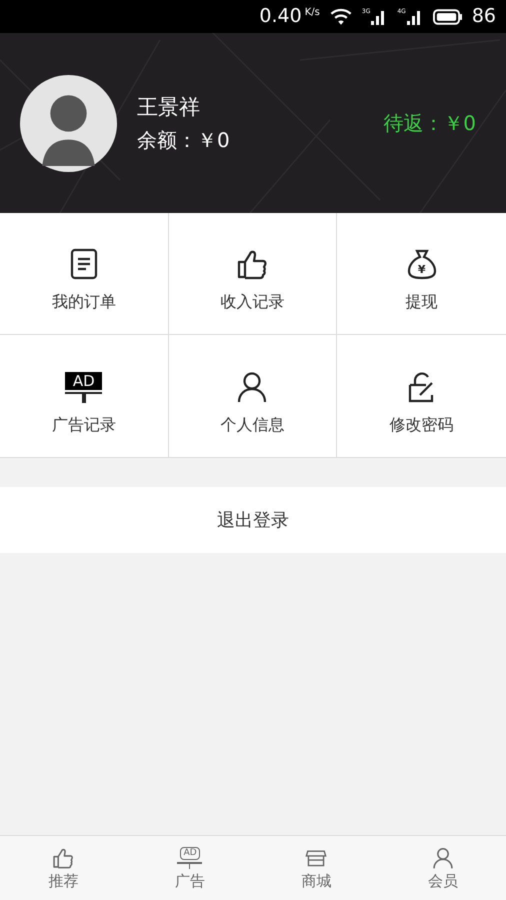  What do you see at coordinates (316, 868) in the screenshot?
I see `tab: 商城` at bounding box center [316, 868].